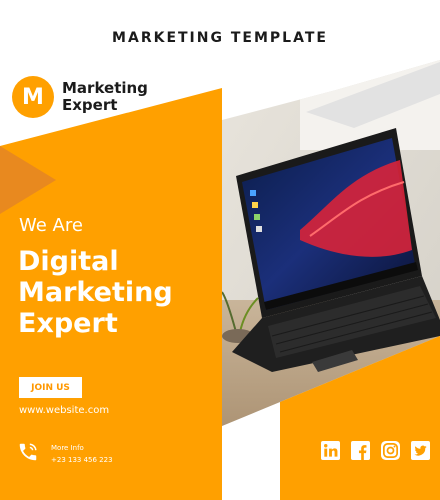  I want to click on logo-text-line1: Marketing, so click(105, 88).